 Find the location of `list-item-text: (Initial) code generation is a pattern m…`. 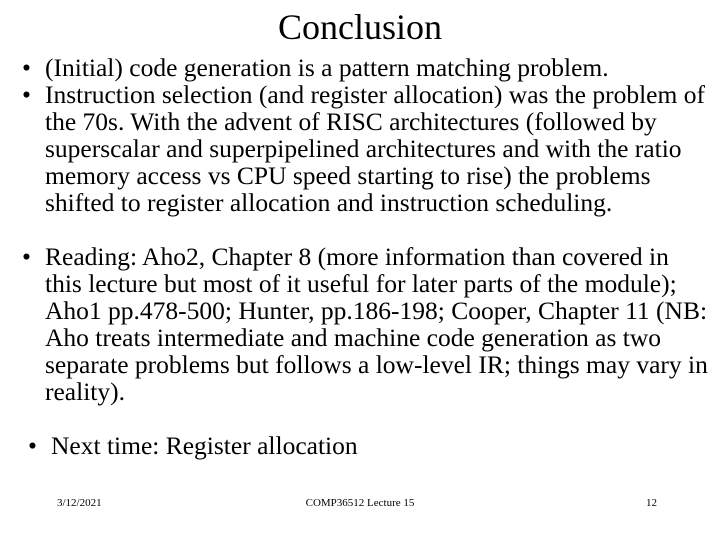

list-item-text: (Initial) code generation is a pattern m… is located at coordinates (327, 67).